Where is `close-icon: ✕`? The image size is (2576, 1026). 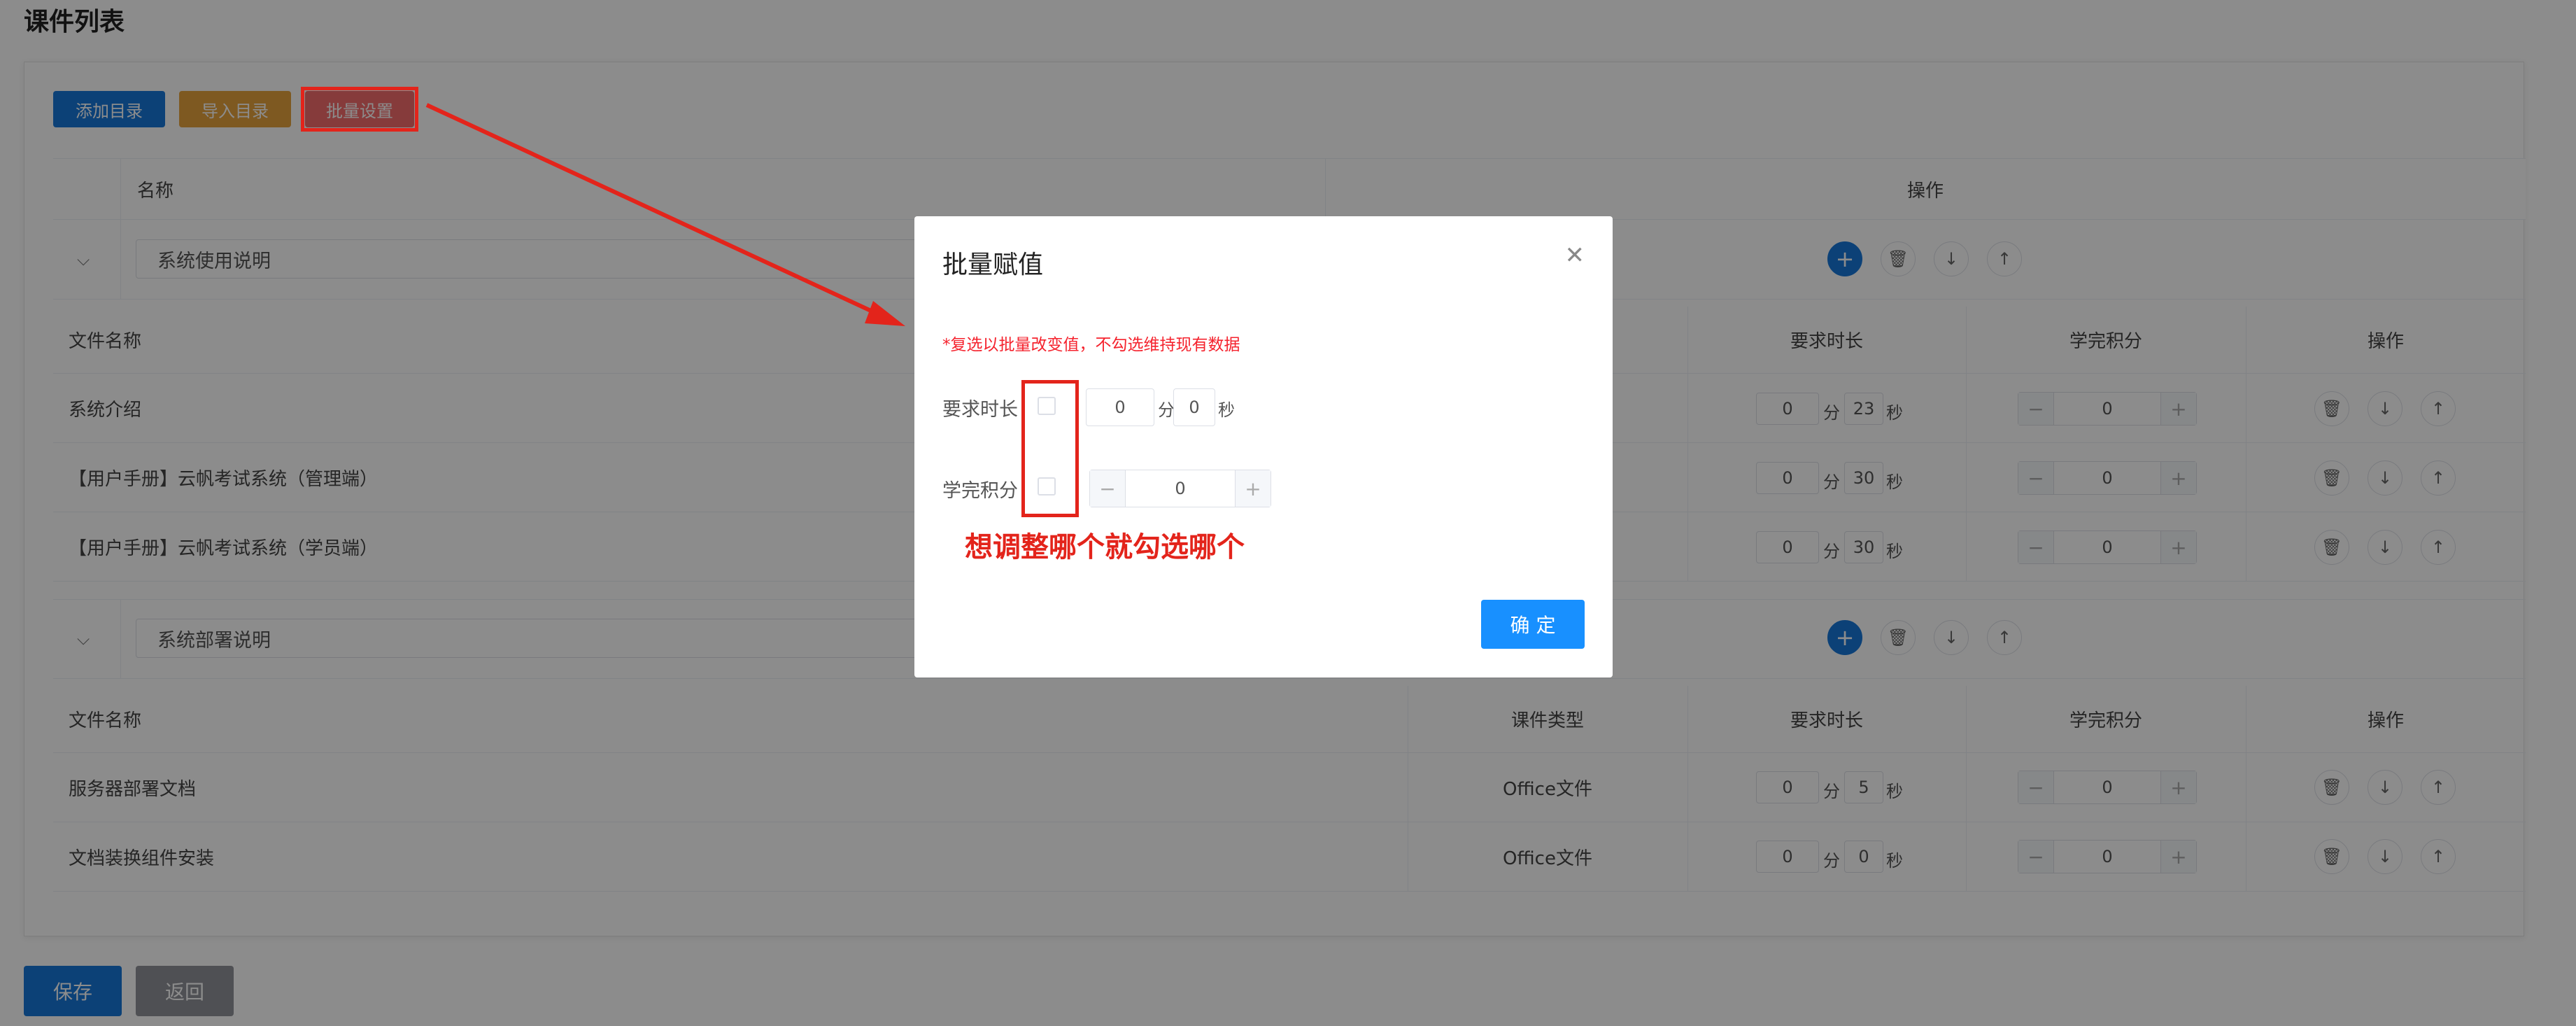 close-icon: ✕ is located at coordinates (1575, 255).